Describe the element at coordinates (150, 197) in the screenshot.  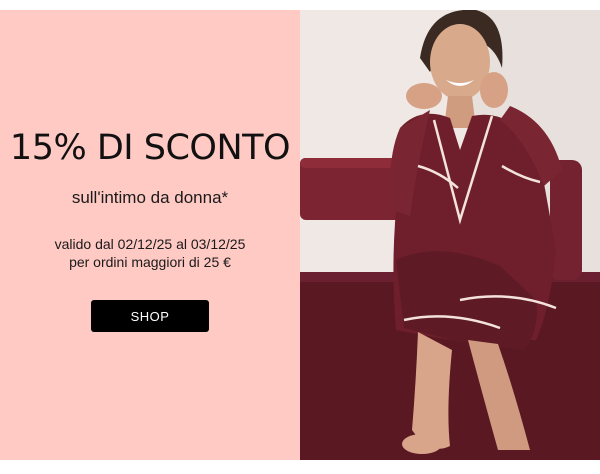
I see `promo-subhead: sull'intimo da donna*` at that location.